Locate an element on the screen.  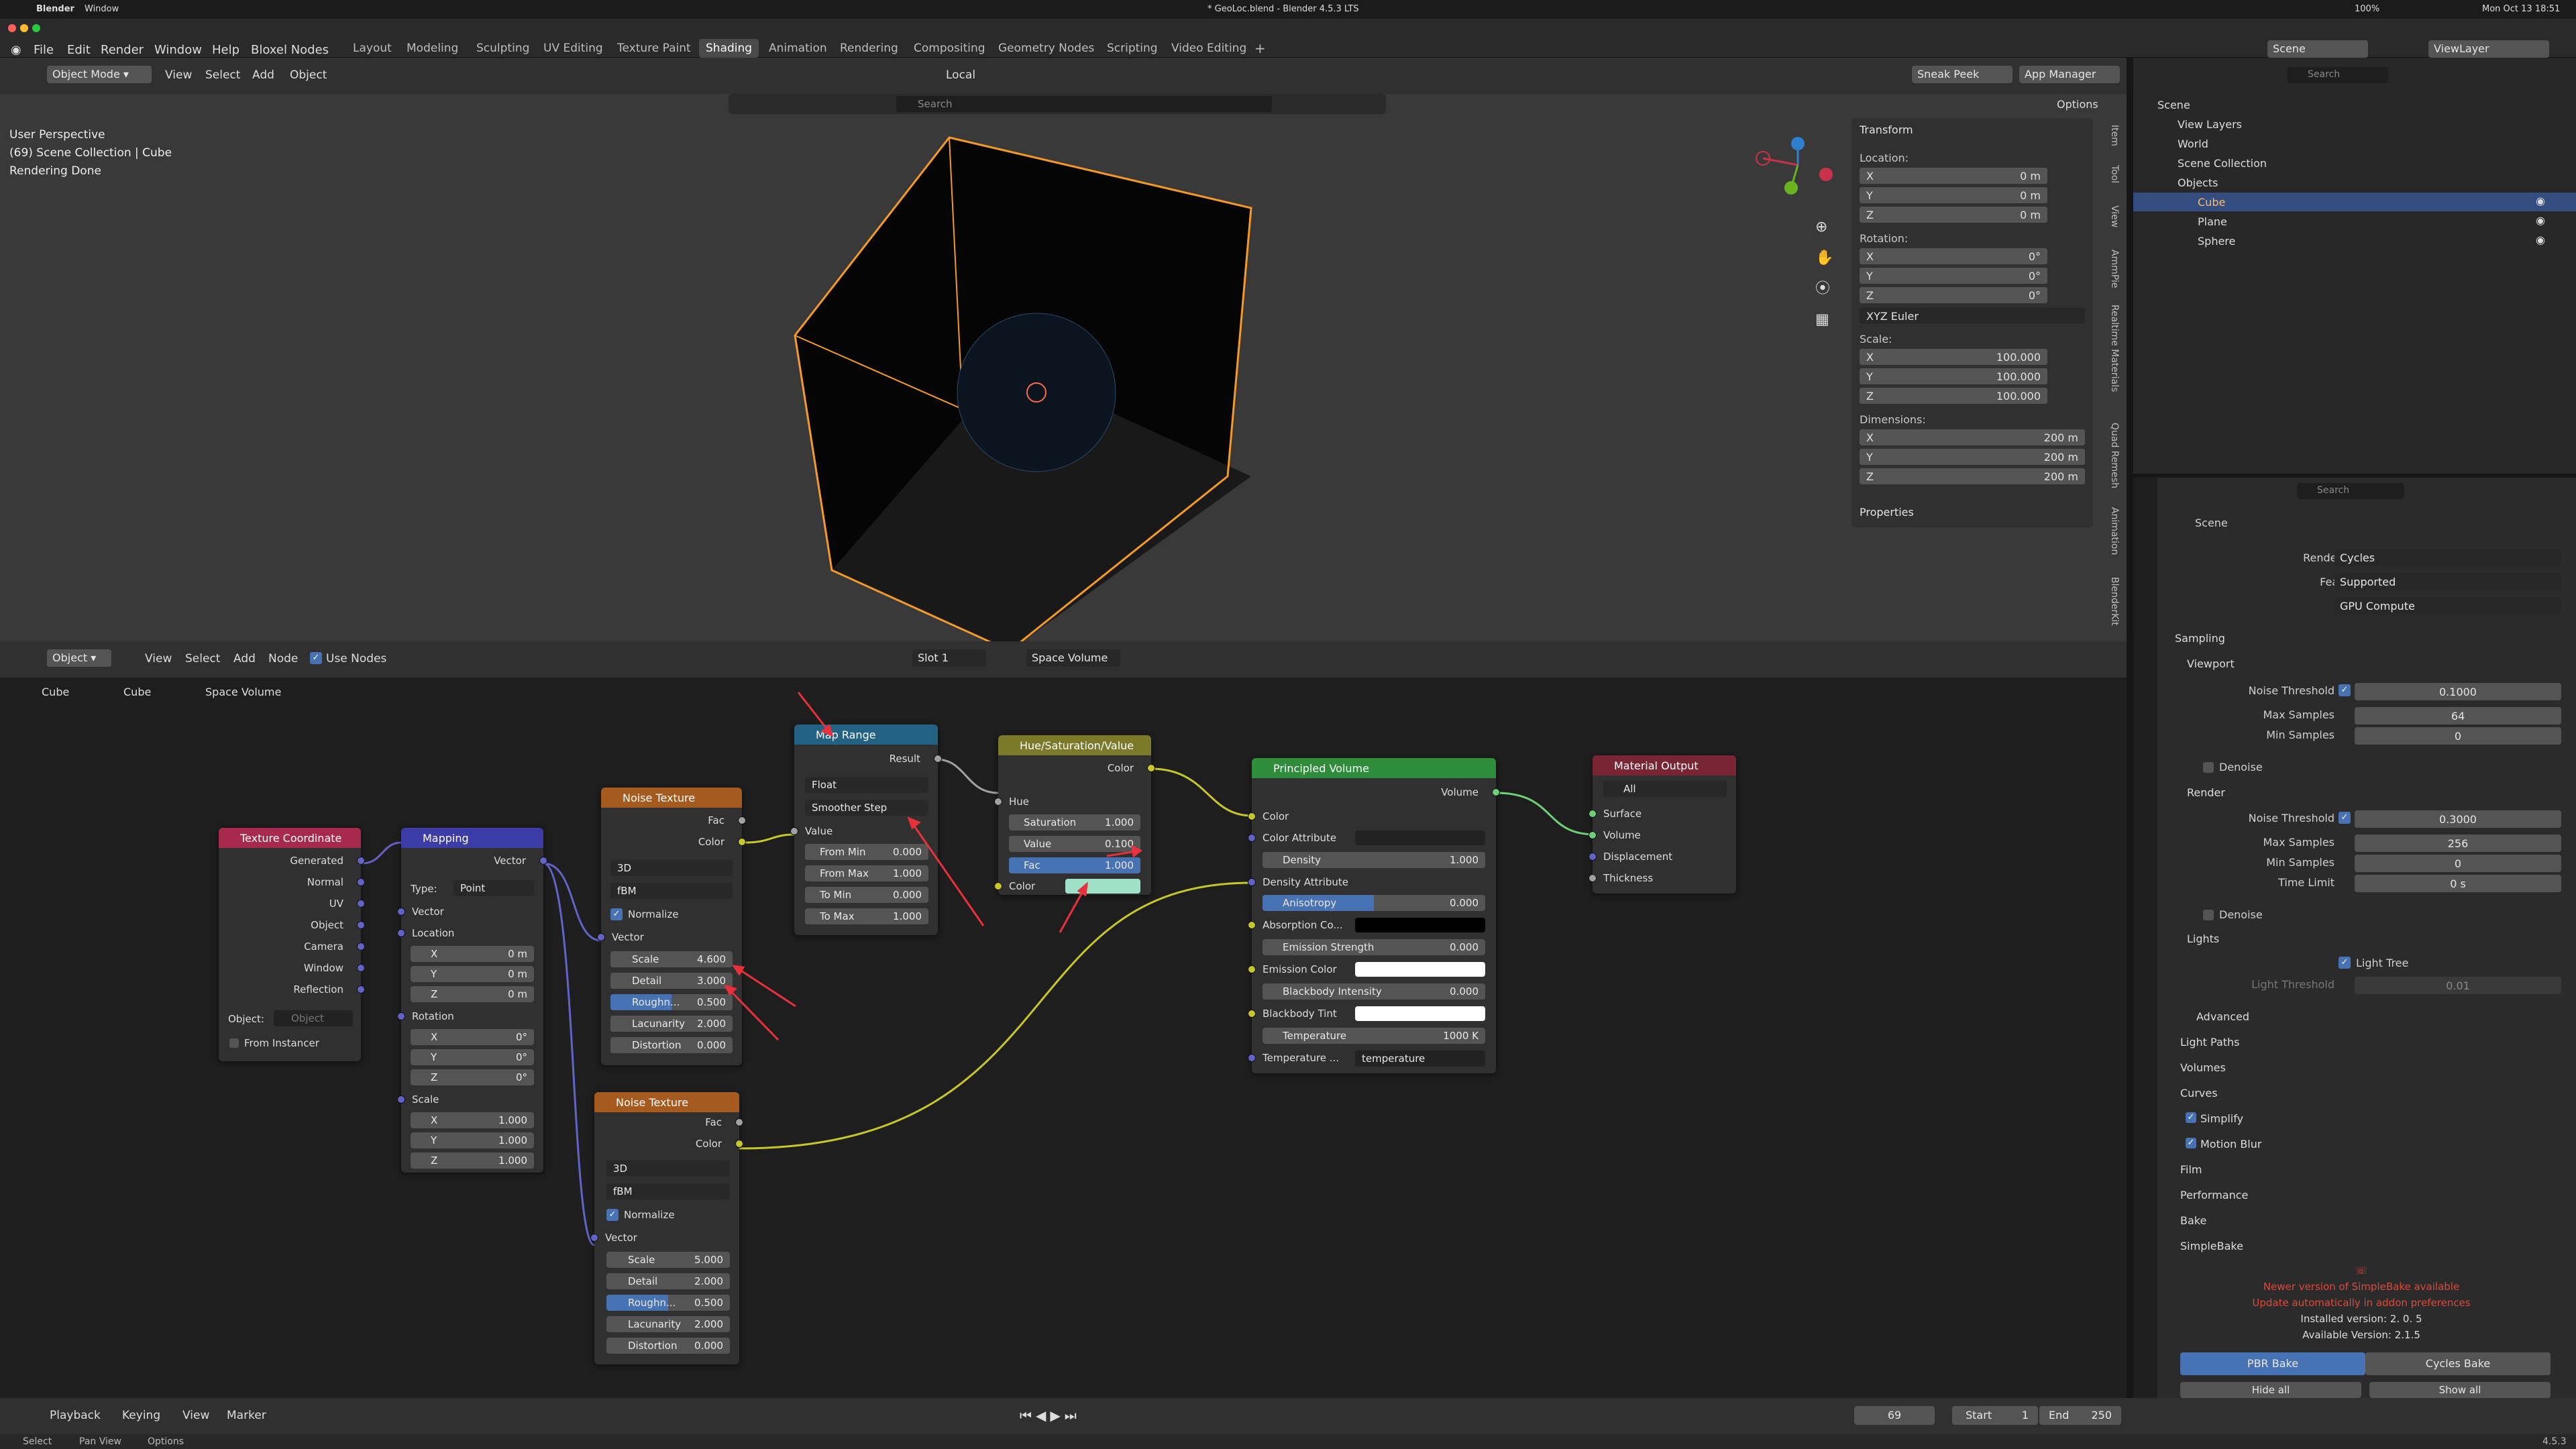
mapping-loc-x: X 0 m is located at coordinates (472, 954).